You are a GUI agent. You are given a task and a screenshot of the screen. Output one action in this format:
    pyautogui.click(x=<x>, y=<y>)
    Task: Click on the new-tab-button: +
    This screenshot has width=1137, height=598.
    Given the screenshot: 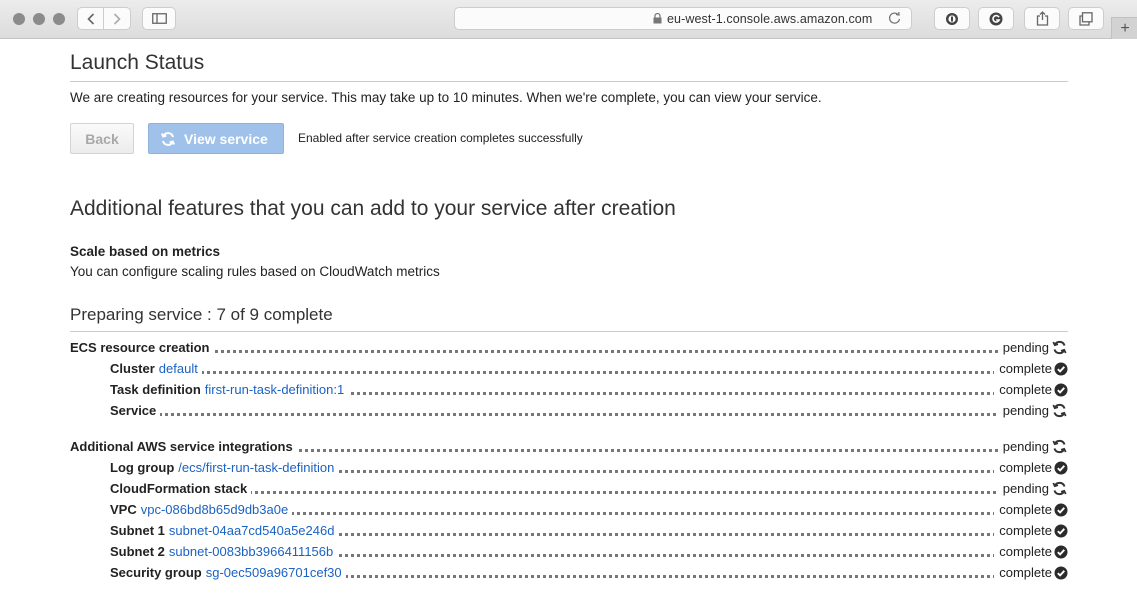 What is the action you would take?
    pyautogui.click(x=1124, y=28)
    